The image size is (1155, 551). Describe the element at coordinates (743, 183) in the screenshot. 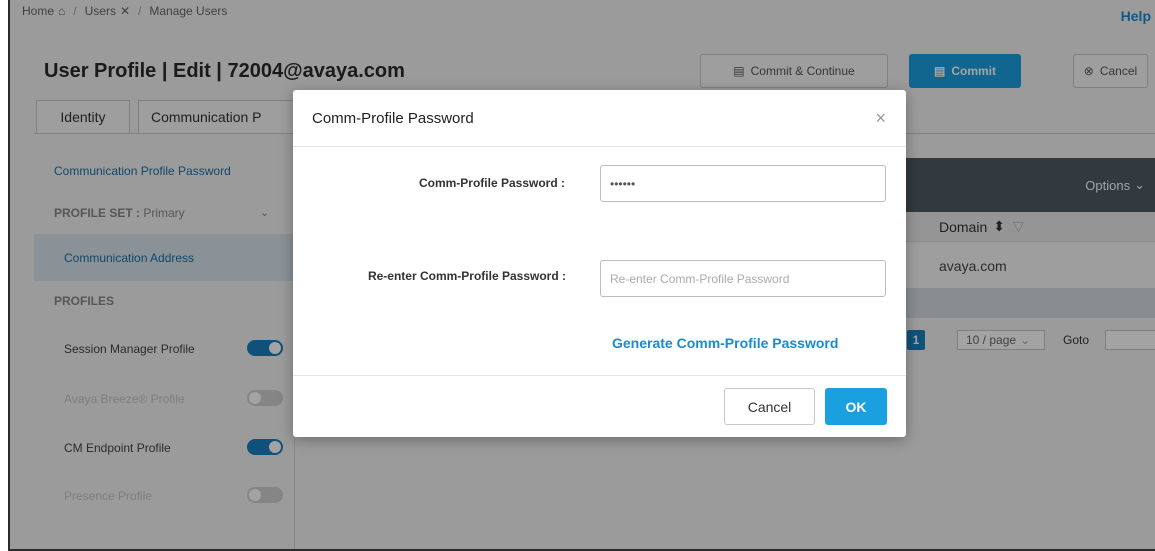

I see `password-field` at that location.